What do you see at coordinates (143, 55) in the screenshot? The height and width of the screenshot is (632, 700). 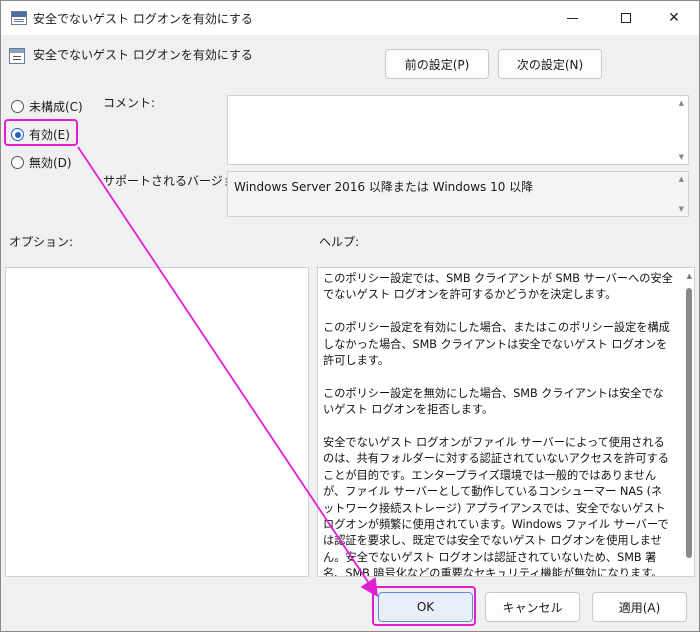 I see `setting-title: 安全でないゲスト ログオンを有効にする` at bounding box center [143, 55].